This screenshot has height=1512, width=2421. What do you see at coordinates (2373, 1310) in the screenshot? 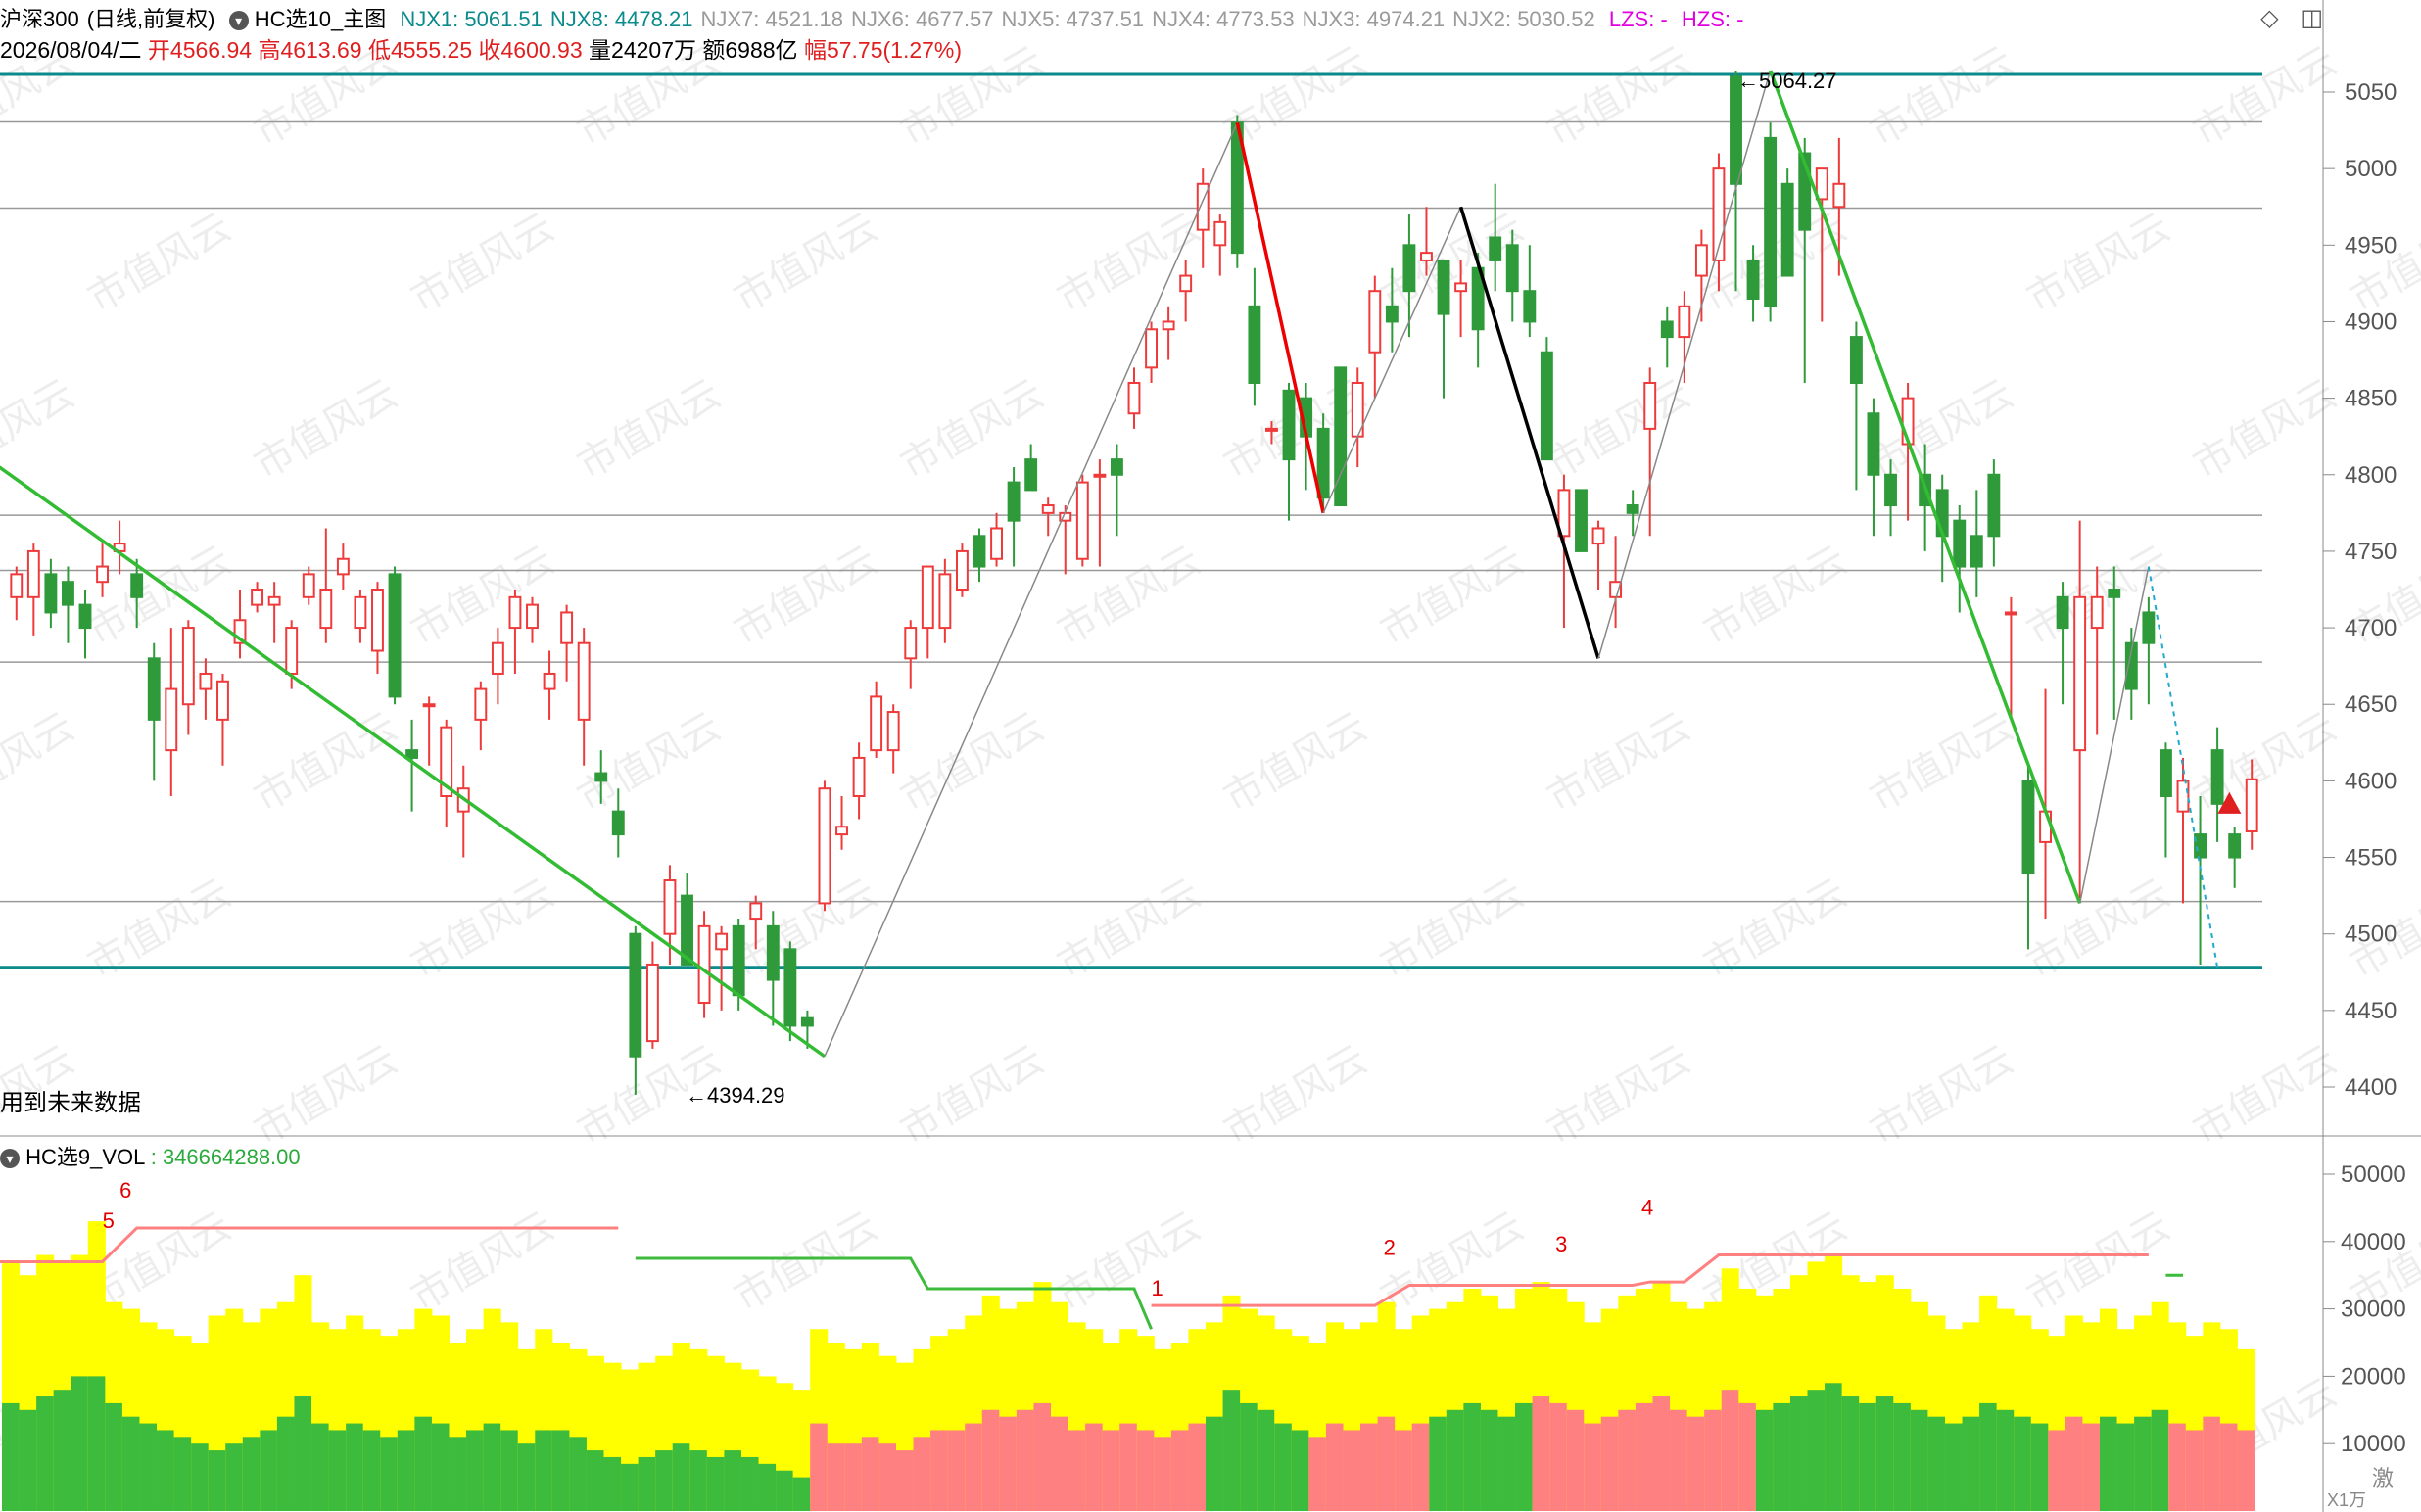
I see `volume-tick-label: 30000` at bounding box center [2373, 1310].